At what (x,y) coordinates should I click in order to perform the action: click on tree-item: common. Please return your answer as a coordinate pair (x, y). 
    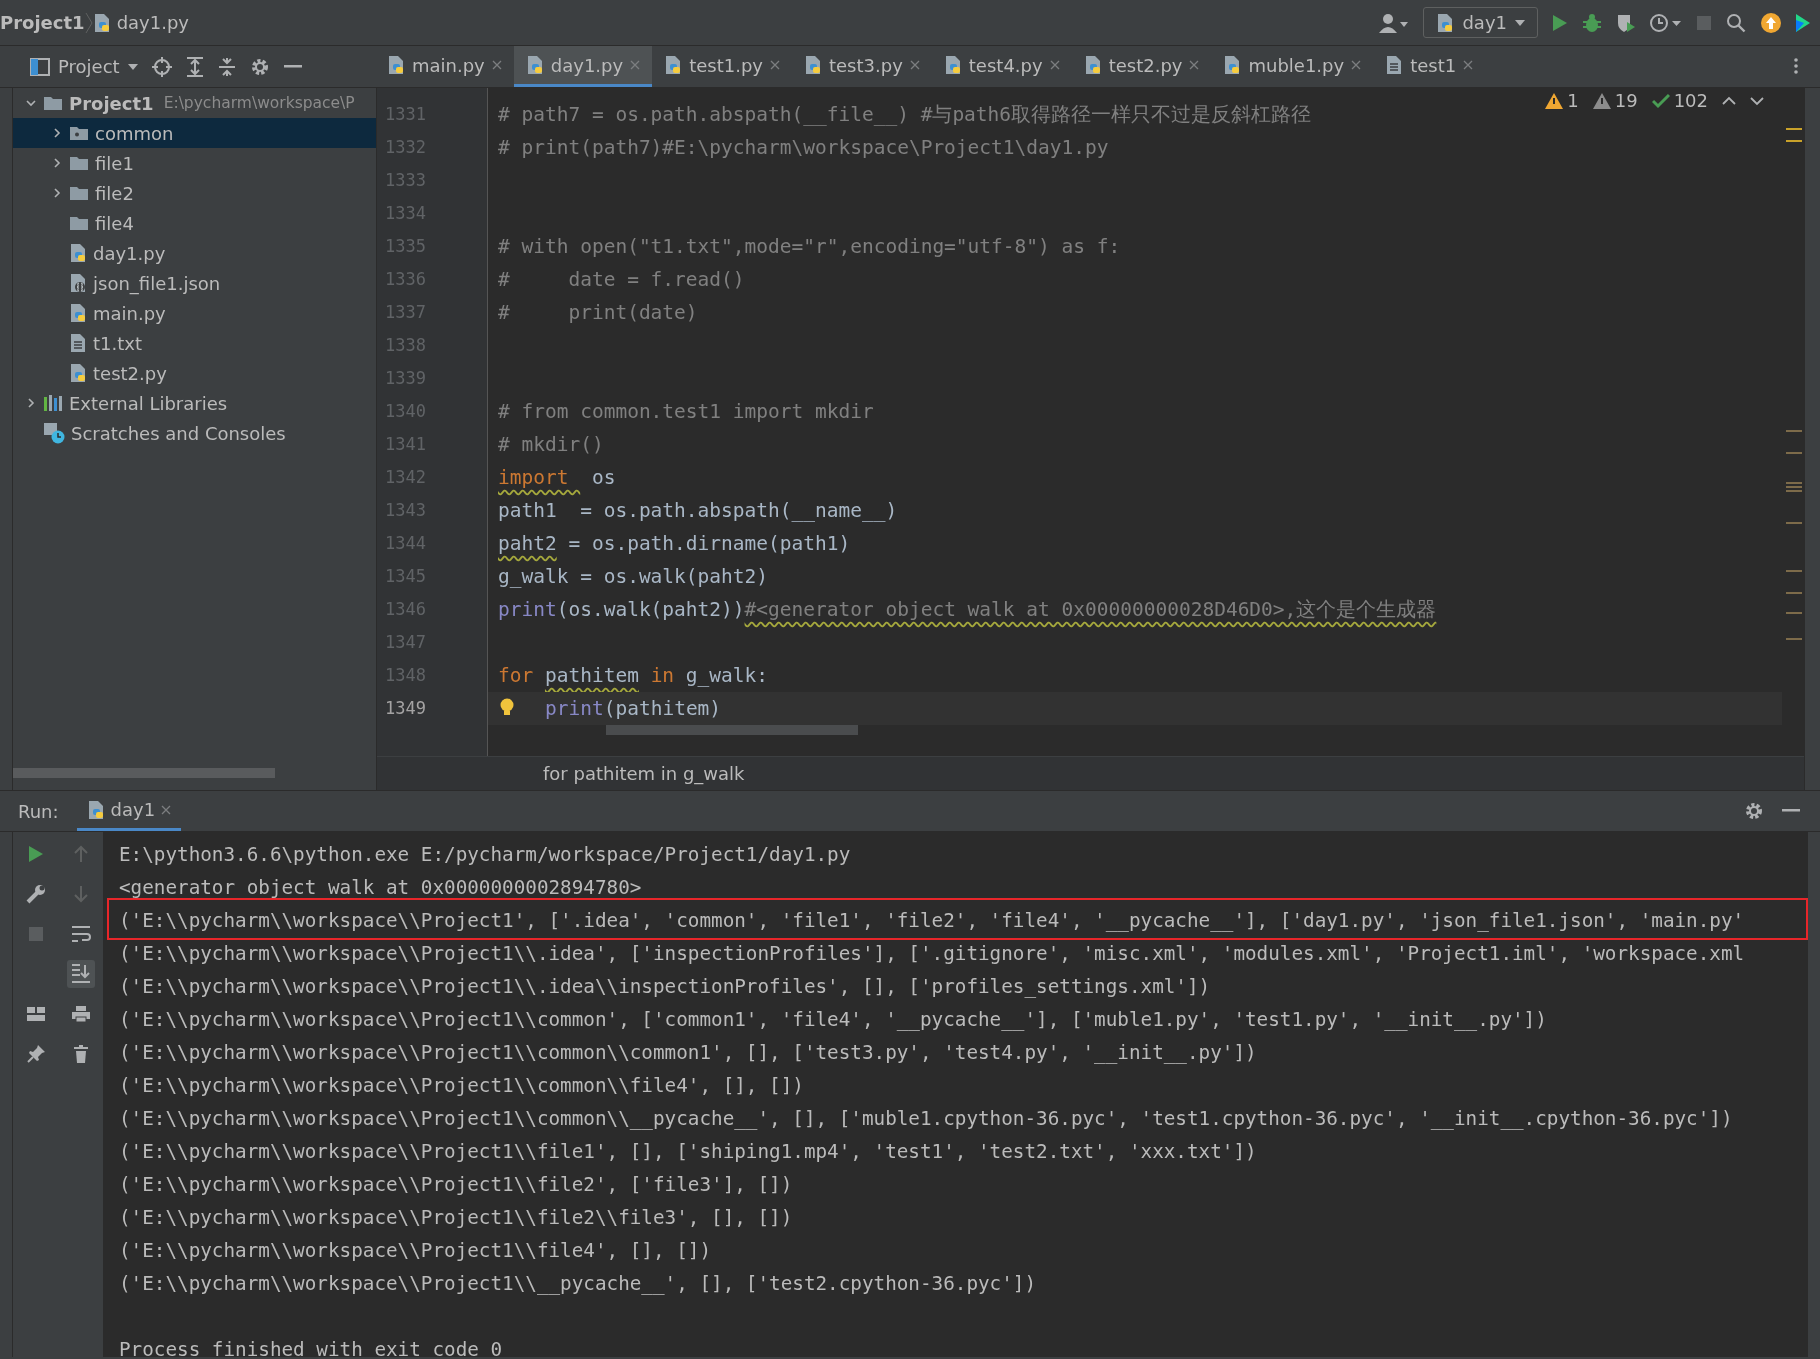
    Looking at the image, I should click on (194, 133).